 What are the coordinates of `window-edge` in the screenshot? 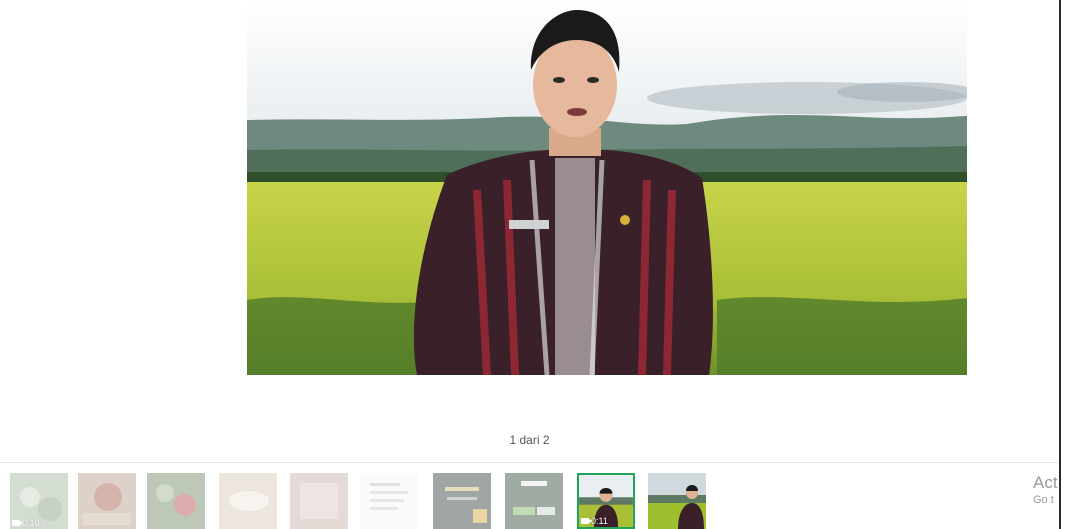 It's located at (1060, 264).